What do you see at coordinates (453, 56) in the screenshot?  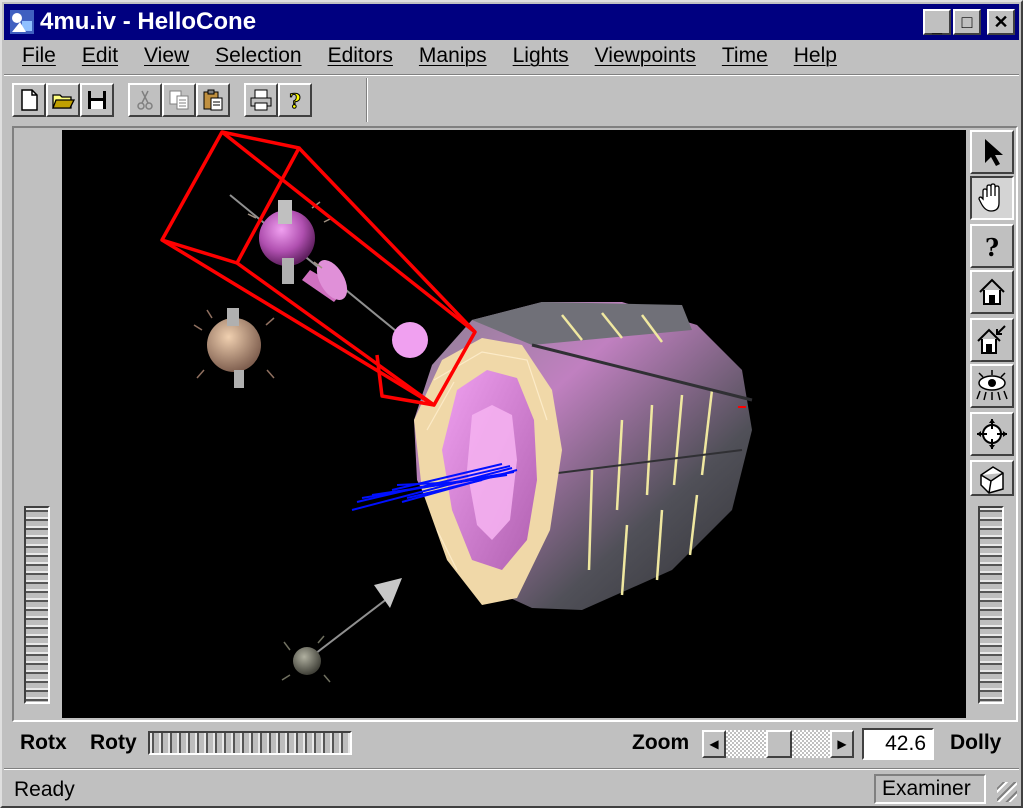 I see `menu-manips: Manips` at bounding box center [453, 56].